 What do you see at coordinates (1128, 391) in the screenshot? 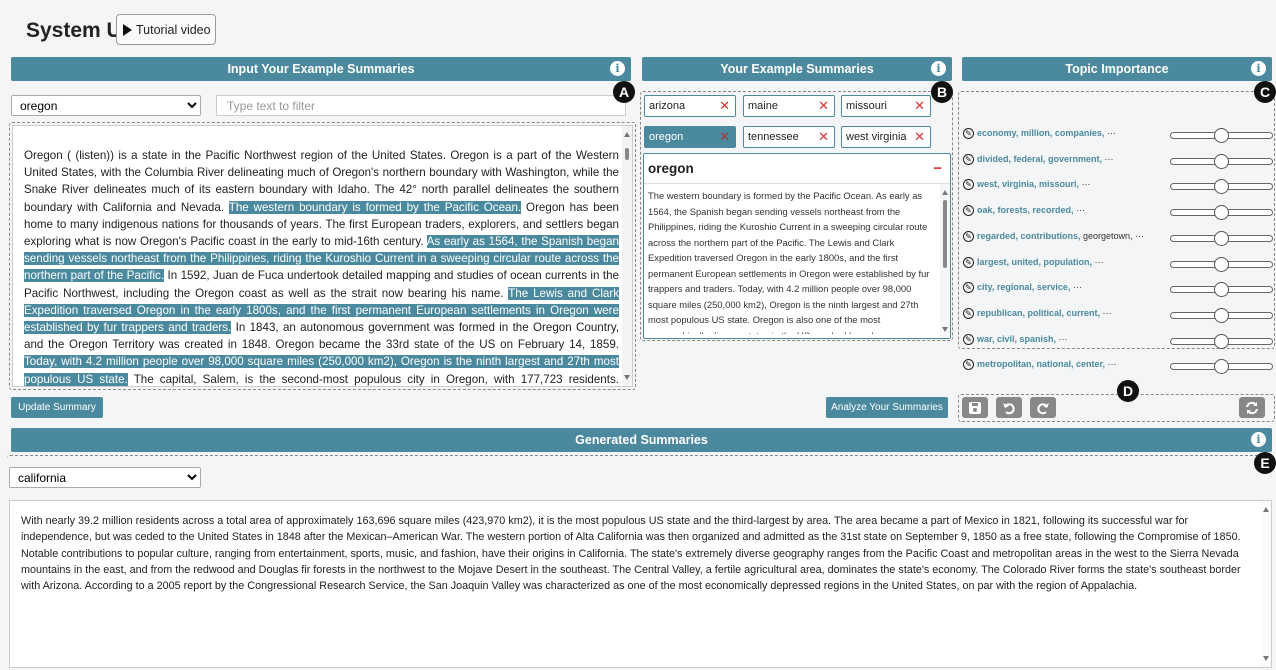
I see `marker-d: D` at bounding box center [1128, 391].